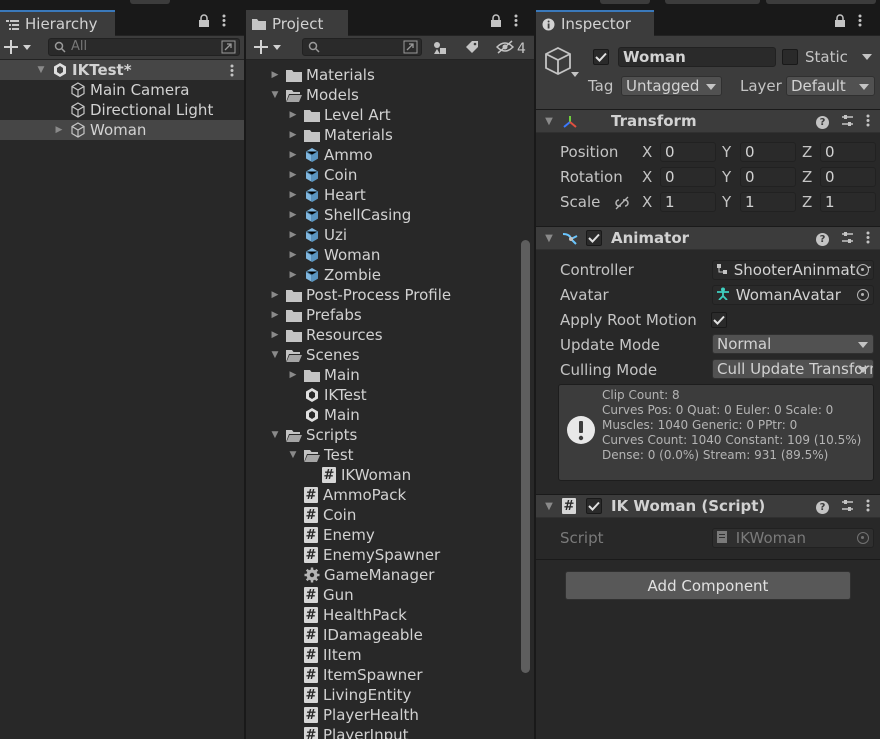 The height and width of the screenshot is (739, 880). I want to click on hierarchy-item-main-camera: Main Camera, so click(122, 90).